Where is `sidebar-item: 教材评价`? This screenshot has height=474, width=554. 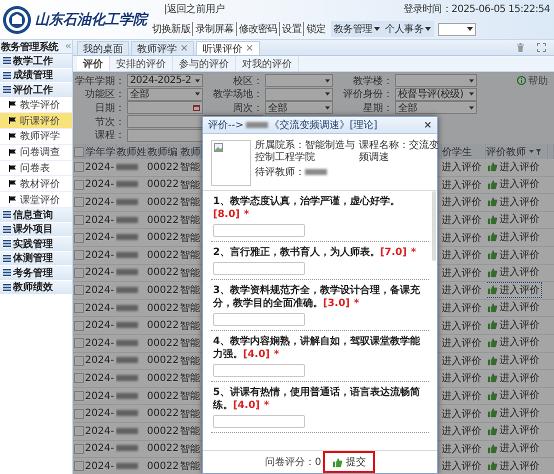
sidebar-item: 教材评价 is located at coordinates (36, 184).